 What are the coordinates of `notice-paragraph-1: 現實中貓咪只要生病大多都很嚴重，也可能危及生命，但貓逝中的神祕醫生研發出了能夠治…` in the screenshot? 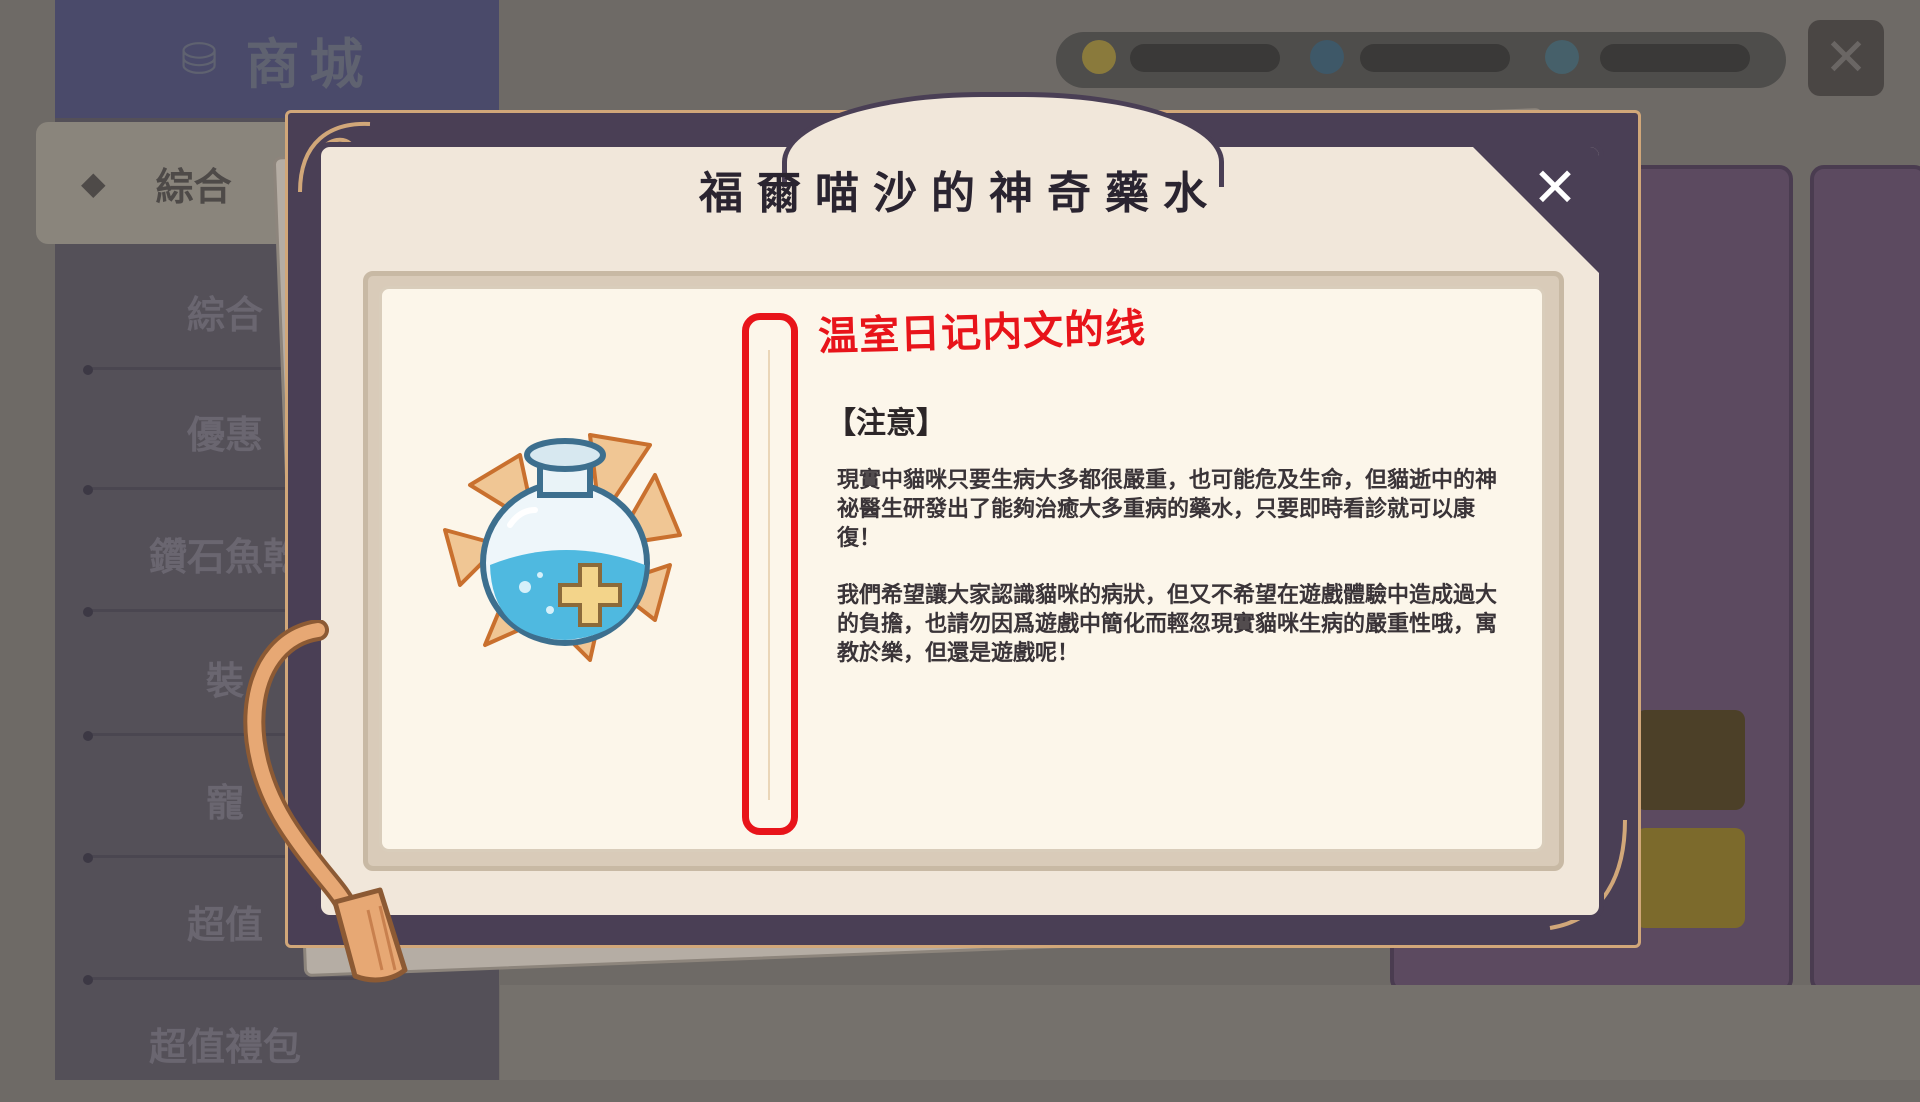 It's located at (1167, 509).